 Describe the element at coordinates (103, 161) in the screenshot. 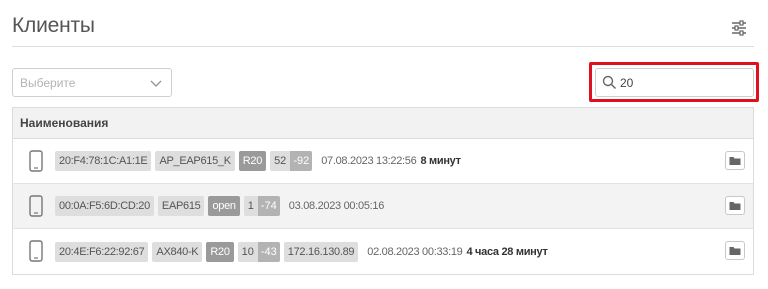

I see `mac-address-badge: 20:F4:78:1C:A1:1E` at that location.